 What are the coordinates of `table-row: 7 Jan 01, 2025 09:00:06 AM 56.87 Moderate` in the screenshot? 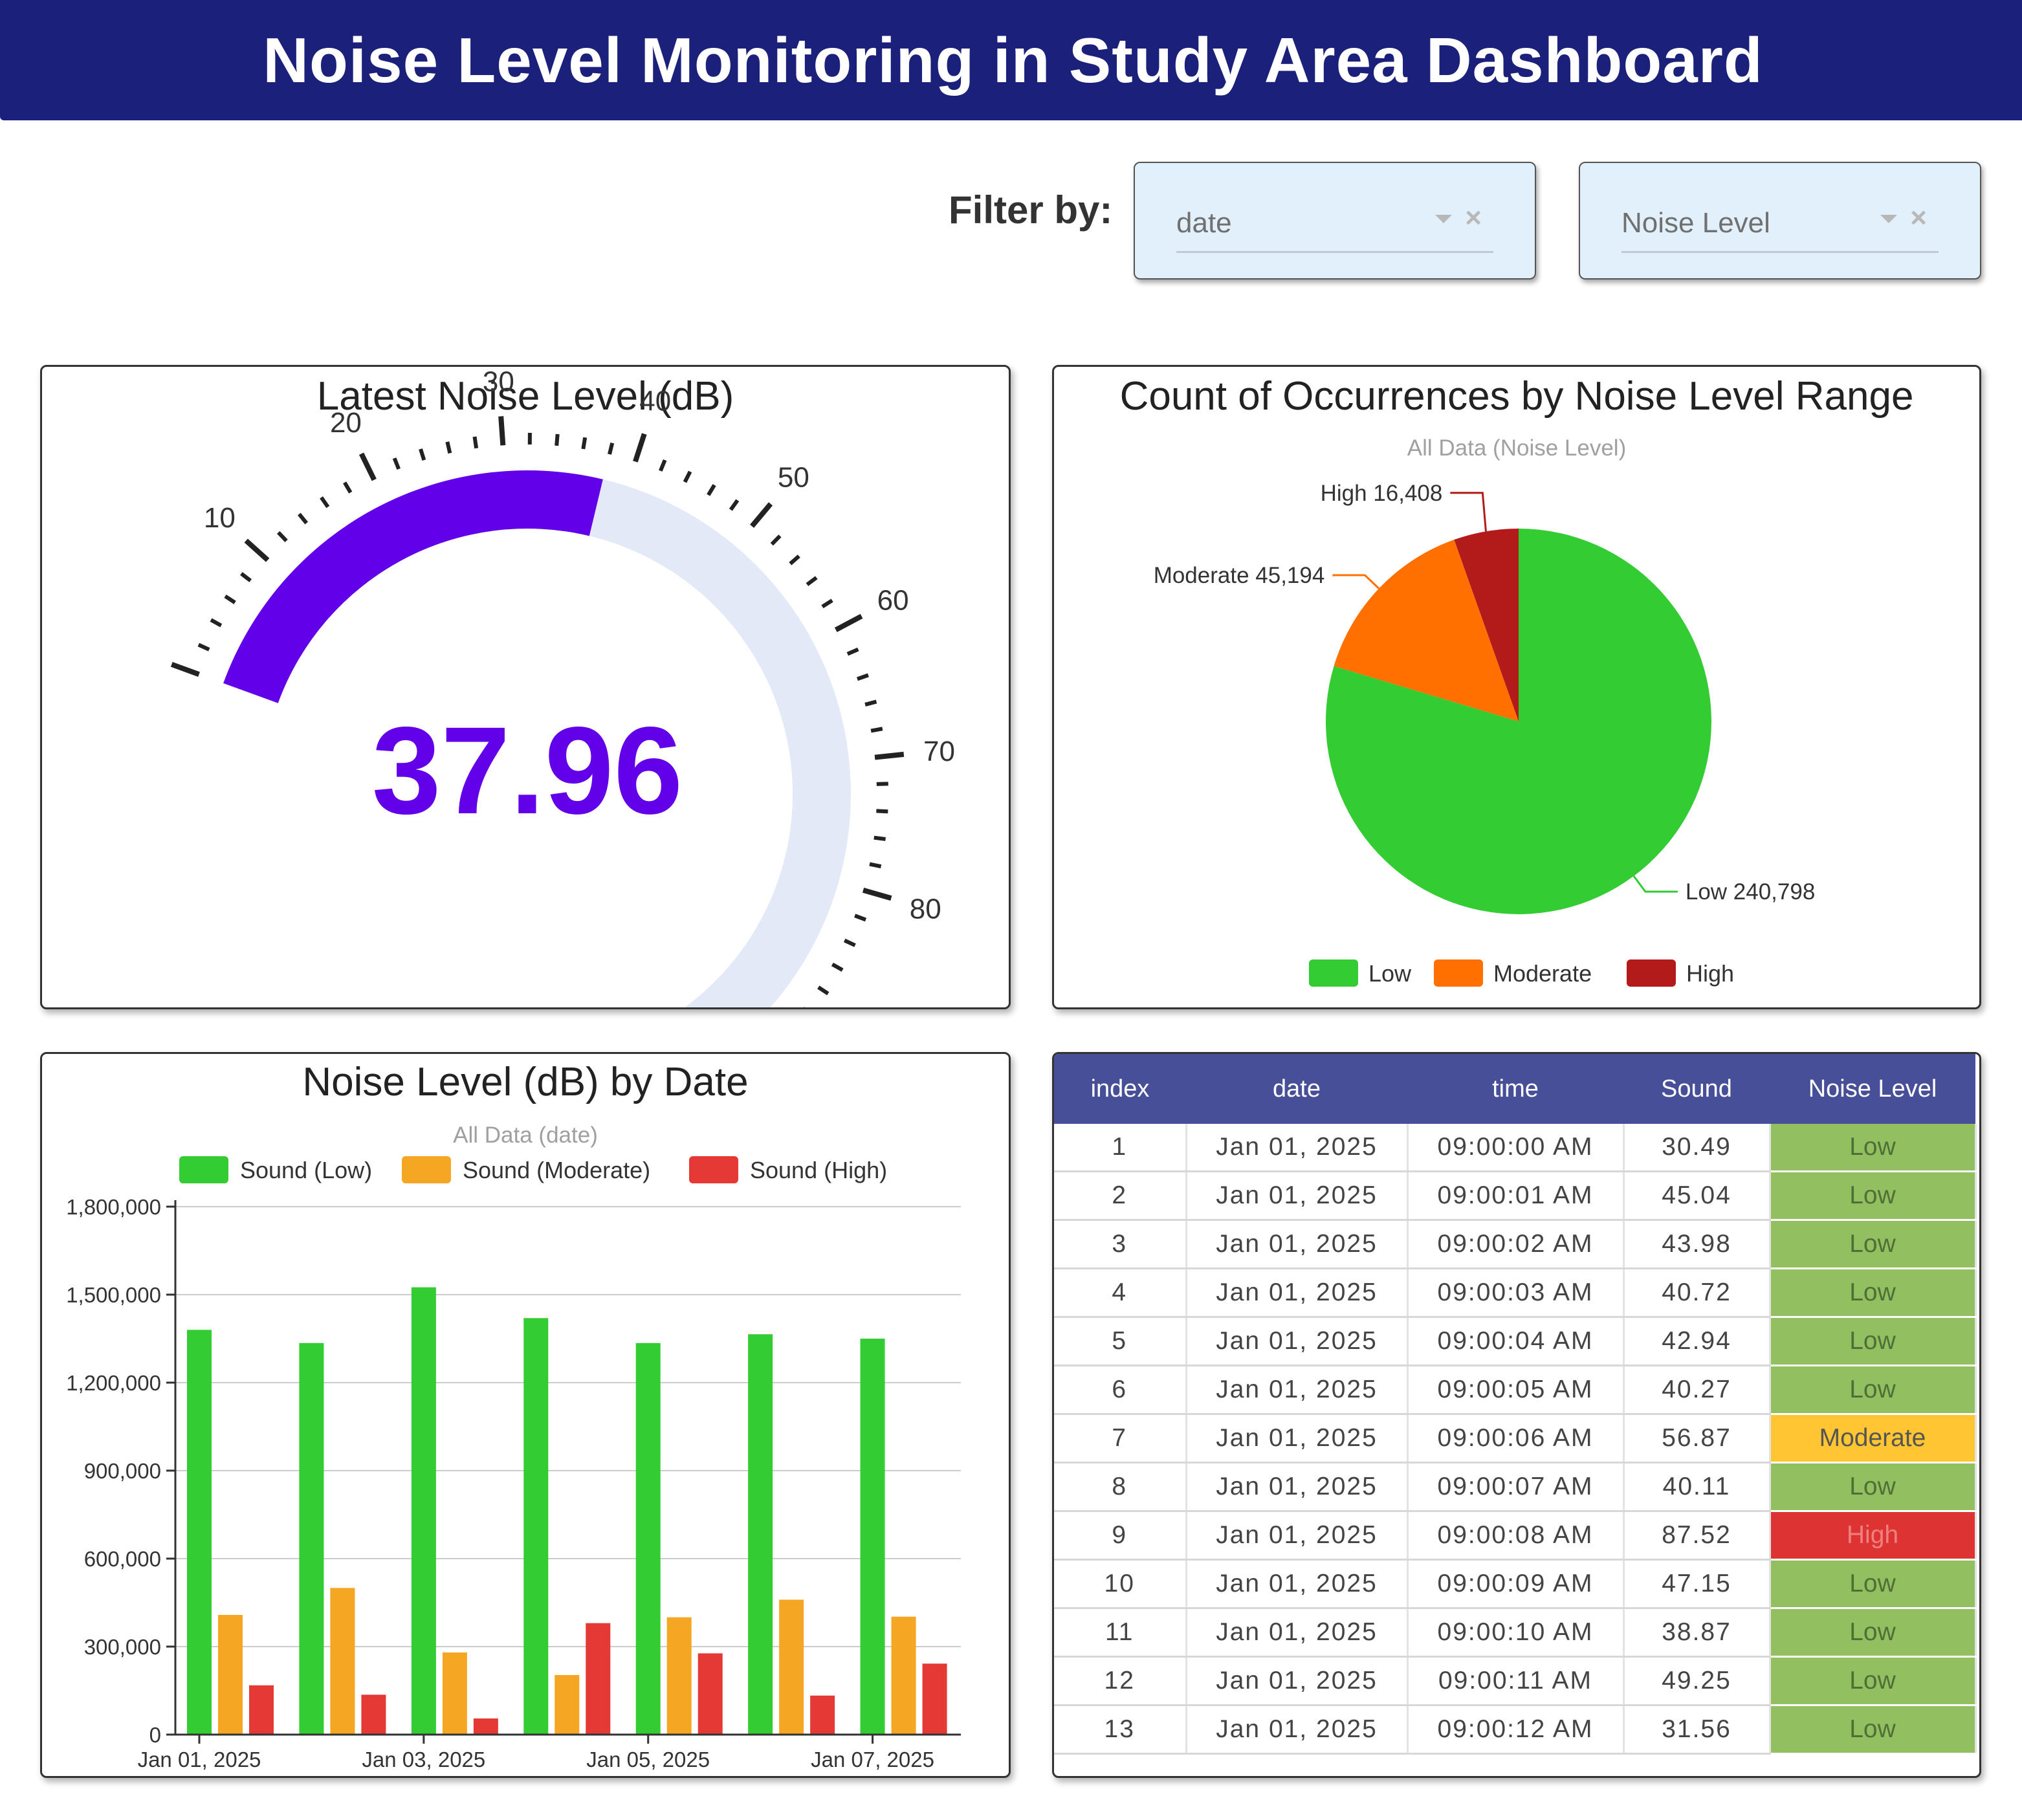 It's located at (1515, 1439).